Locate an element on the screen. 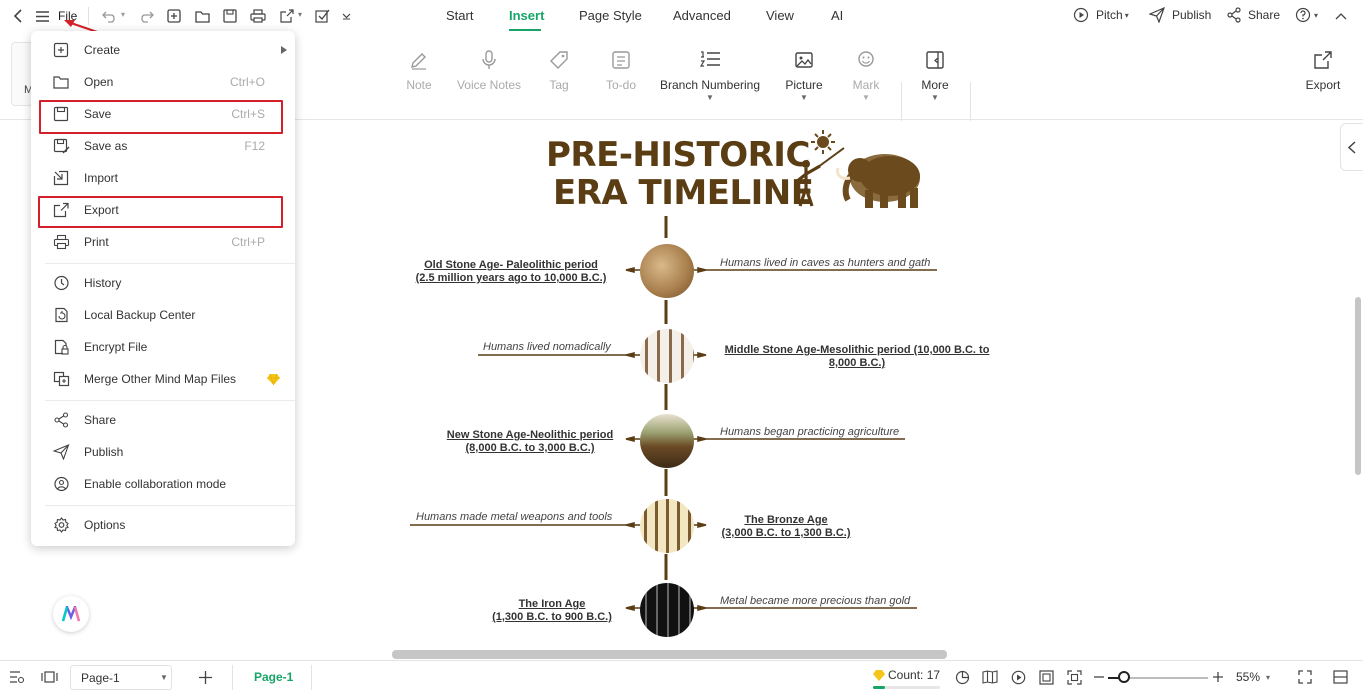 This screenshot has width=1363, height=692. menu-item-encrypt-file: Encrypt File is located at coordinates (163, 347).